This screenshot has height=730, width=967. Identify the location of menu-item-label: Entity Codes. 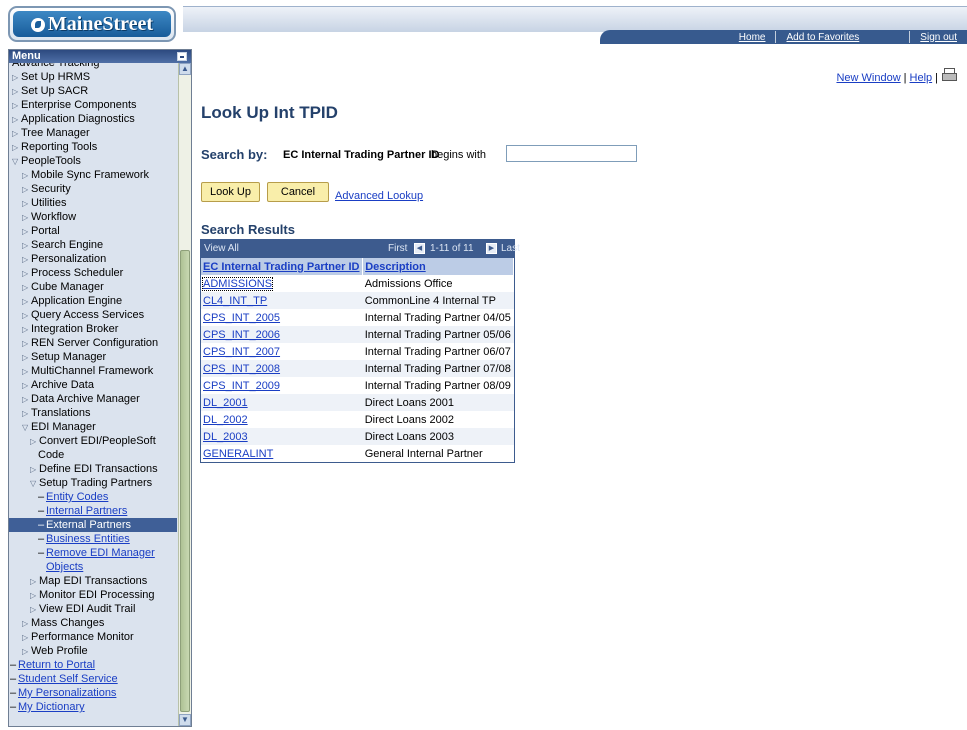
(77, 497).